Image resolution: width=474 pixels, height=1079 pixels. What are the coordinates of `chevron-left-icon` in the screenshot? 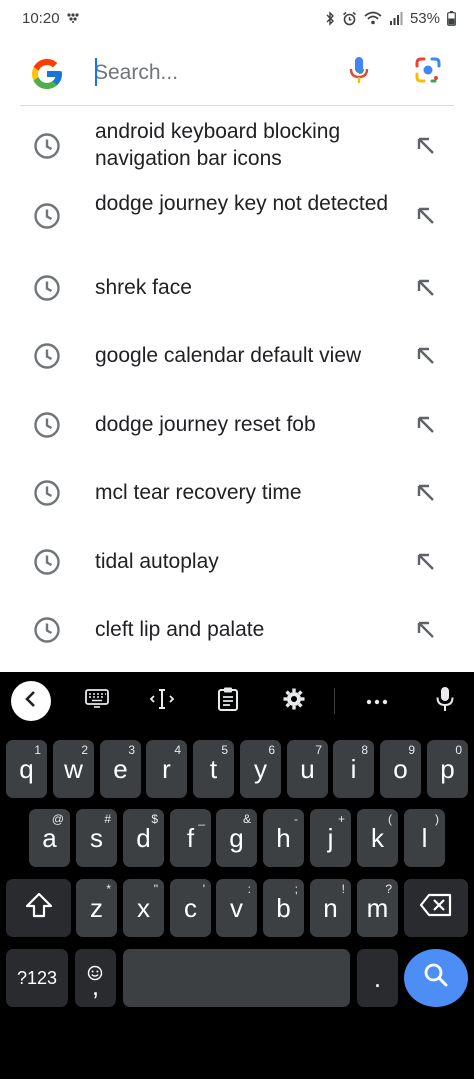 It's located at (31, 701).